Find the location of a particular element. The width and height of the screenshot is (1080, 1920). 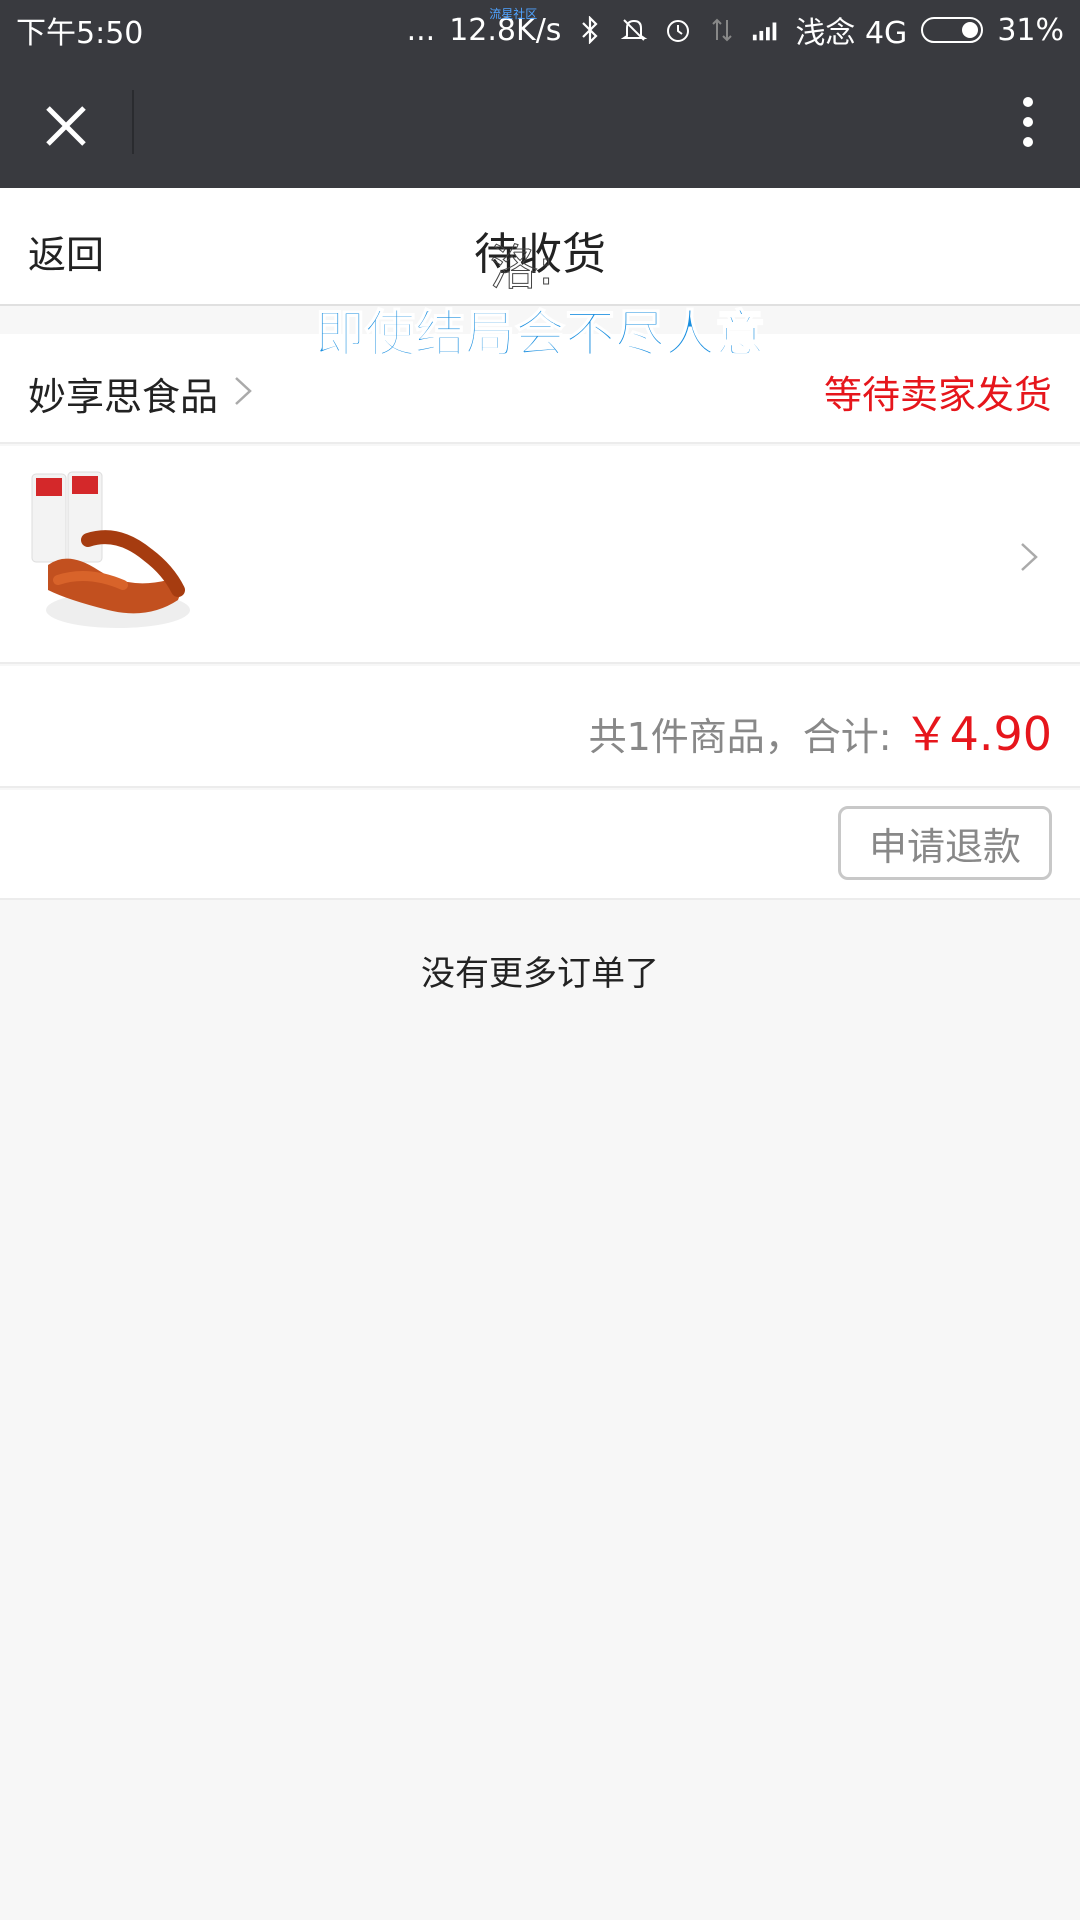

signal-icon is located at coordinates (766, 30).